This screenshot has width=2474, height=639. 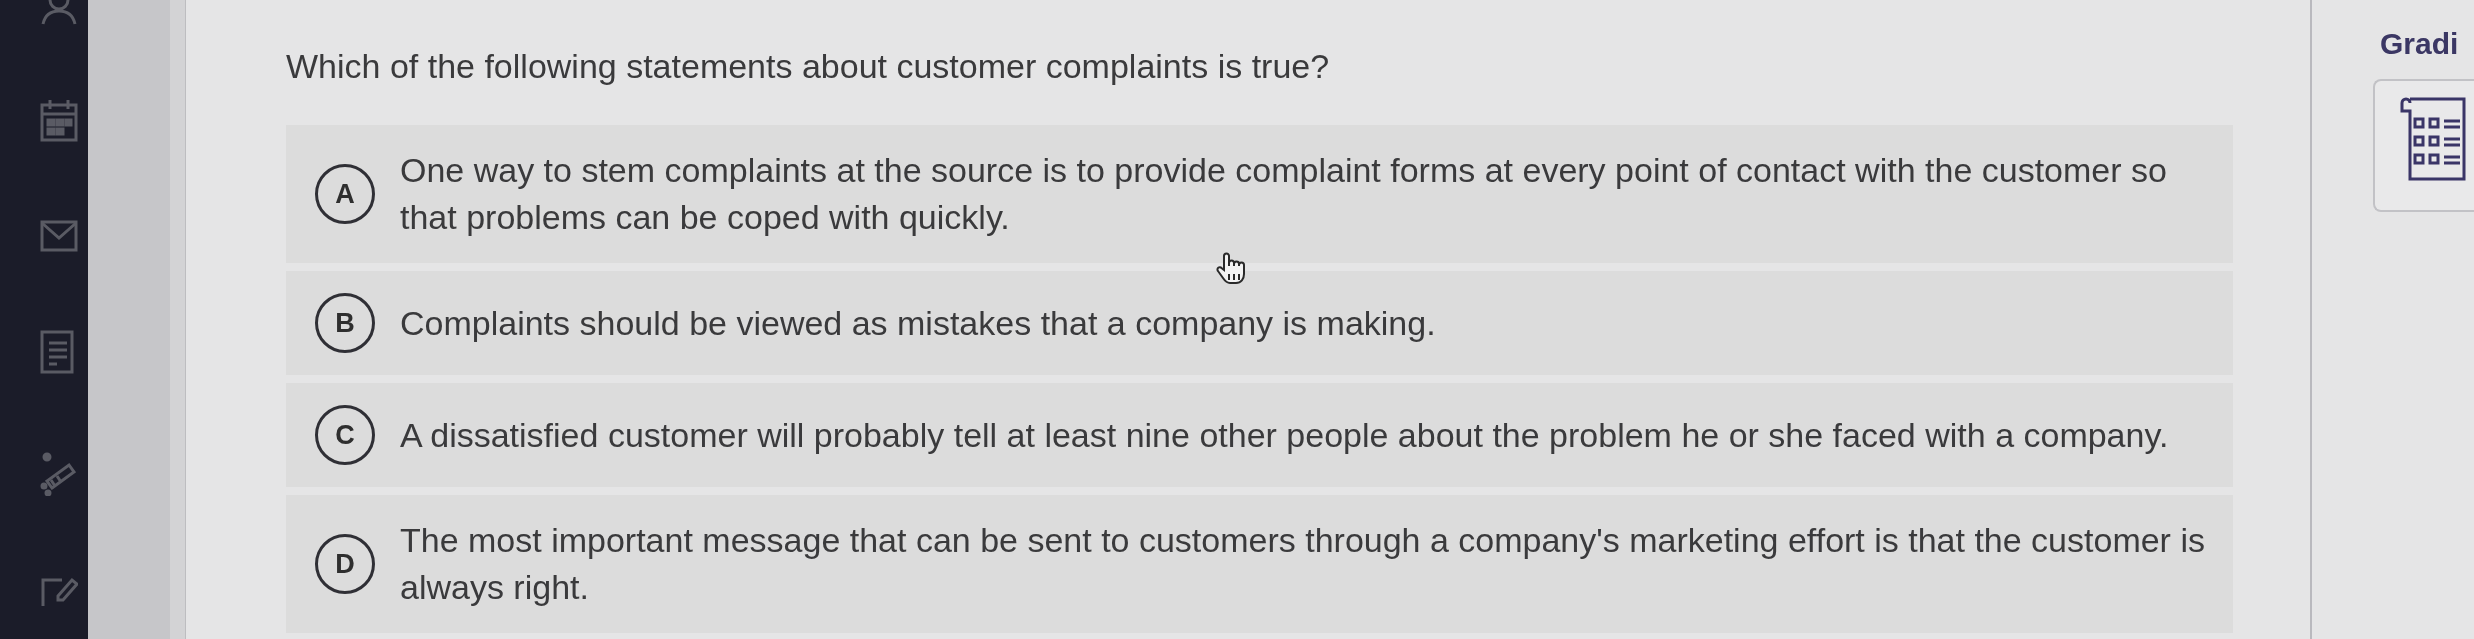 What do you see at coordinates (59, 120) in the screenshot?
I see `calendar-icon` at bounding box center [59, 120].